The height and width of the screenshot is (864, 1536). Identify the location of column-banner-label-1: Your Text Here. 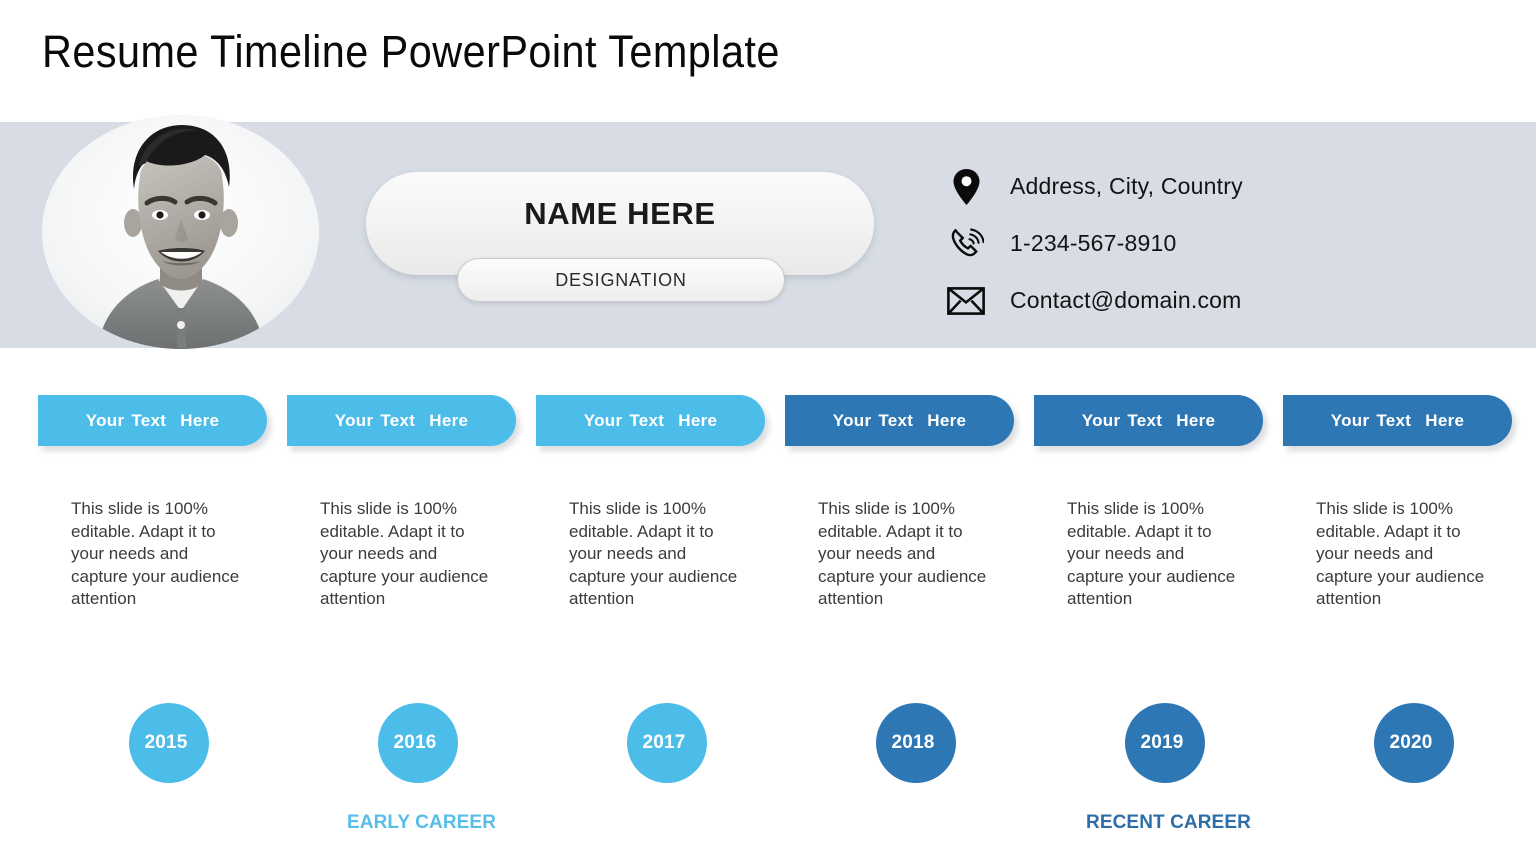
(152, 420).